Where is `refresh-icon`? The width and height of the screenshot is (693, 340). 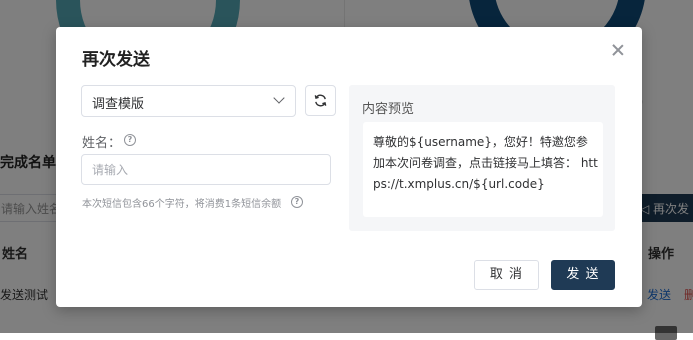
refresh-icon is located at coordinates (320, 100).